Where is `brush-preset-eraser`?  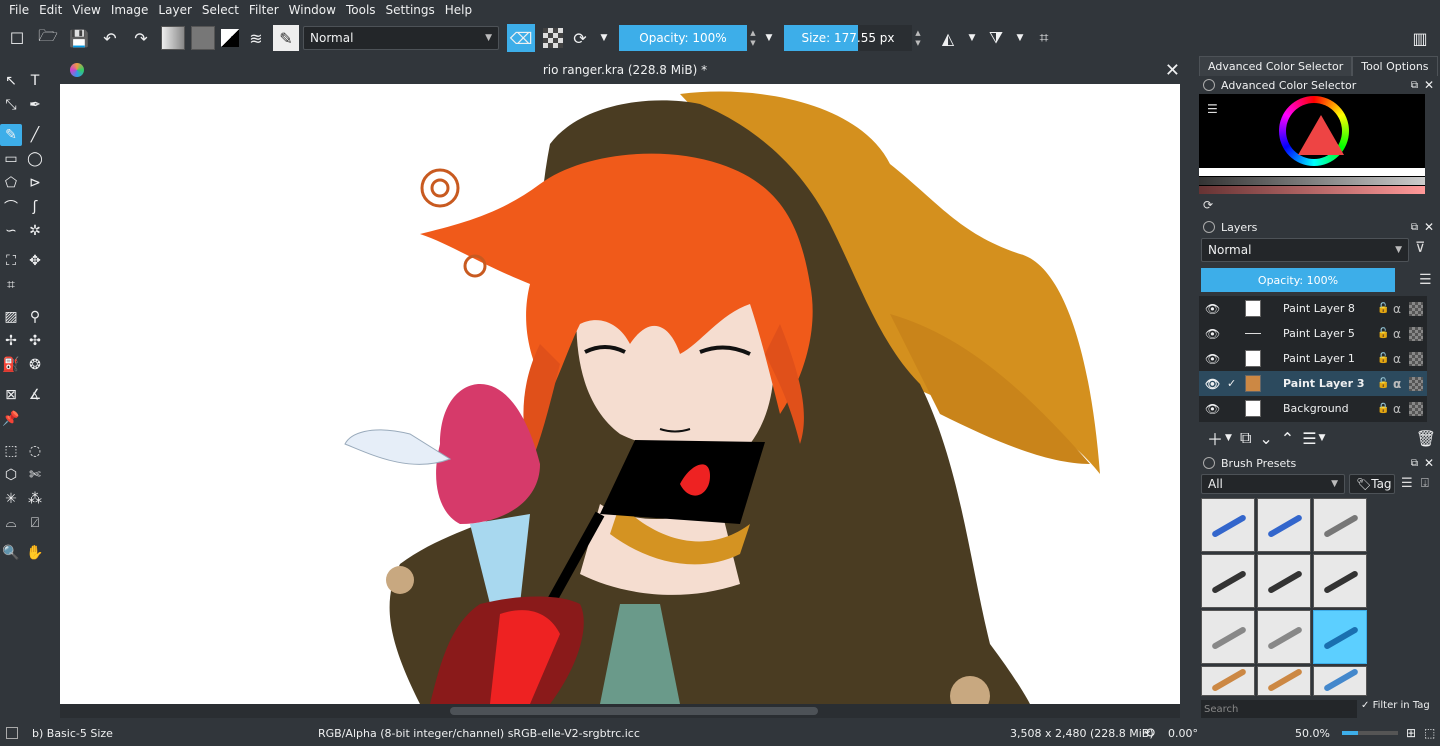
brush-preset-eraser is located at coordinates (1228, 525).